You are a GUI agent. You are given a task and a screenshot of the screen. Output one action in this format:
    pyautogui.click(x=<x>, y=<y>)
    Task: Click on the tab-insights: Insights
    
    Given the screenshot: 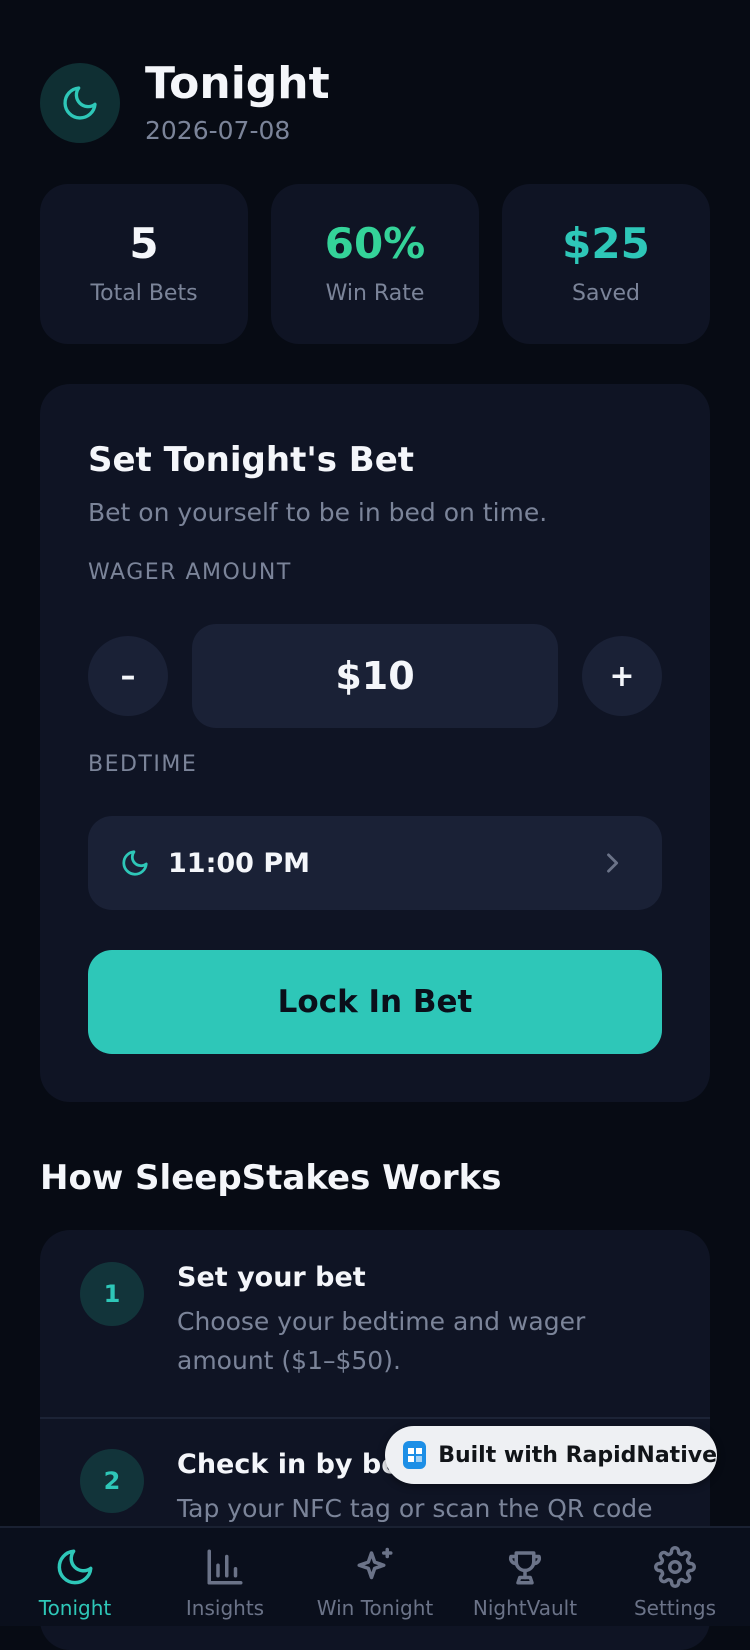 What is the action you would take?
    pyautogui.click(x=225, y=1577)
    